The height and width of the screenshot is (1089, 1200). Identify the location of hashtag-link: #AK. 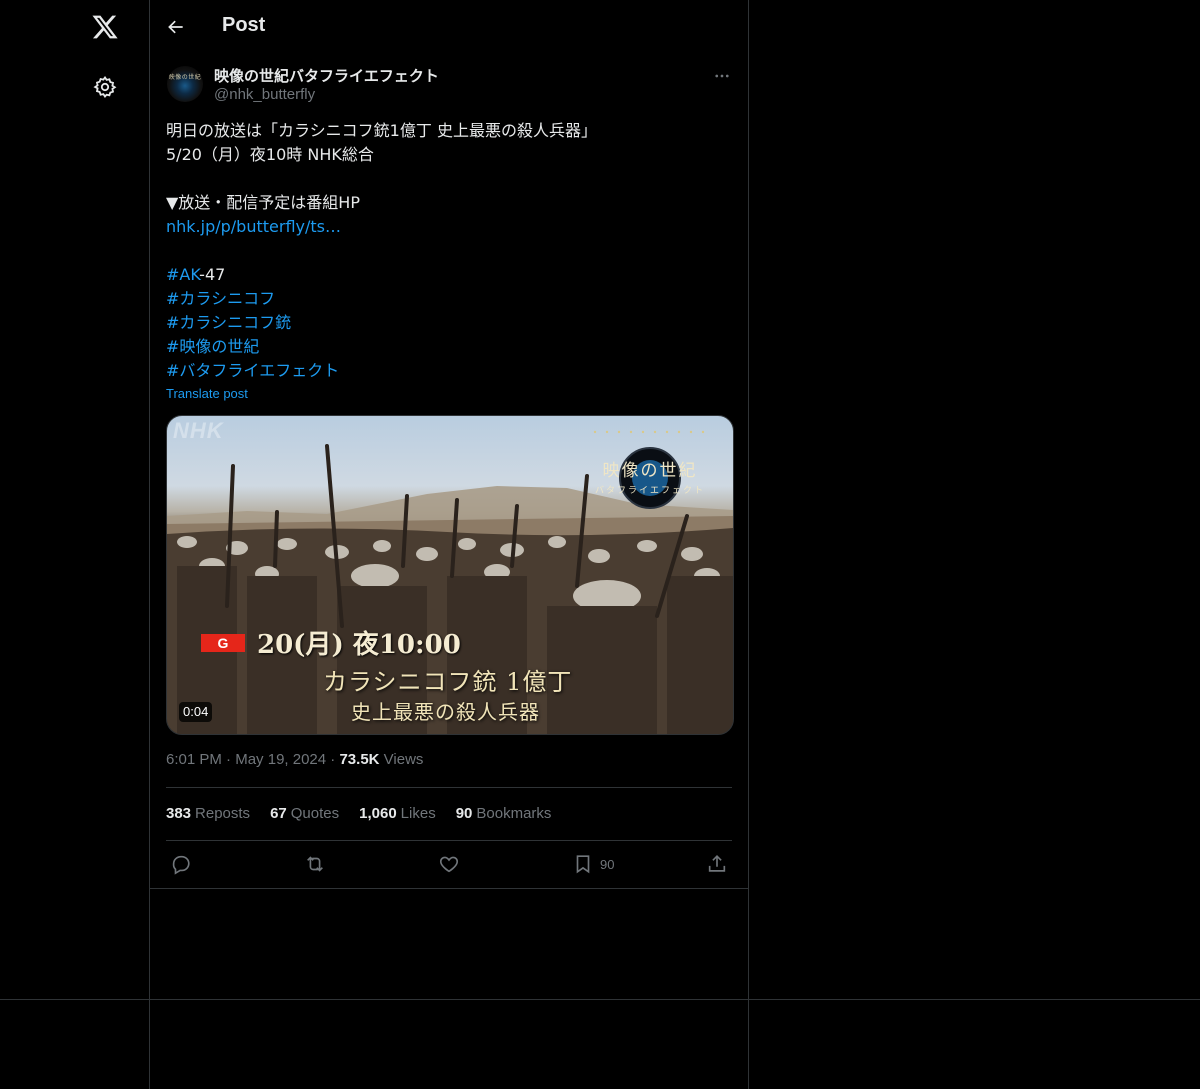
(182, 274).